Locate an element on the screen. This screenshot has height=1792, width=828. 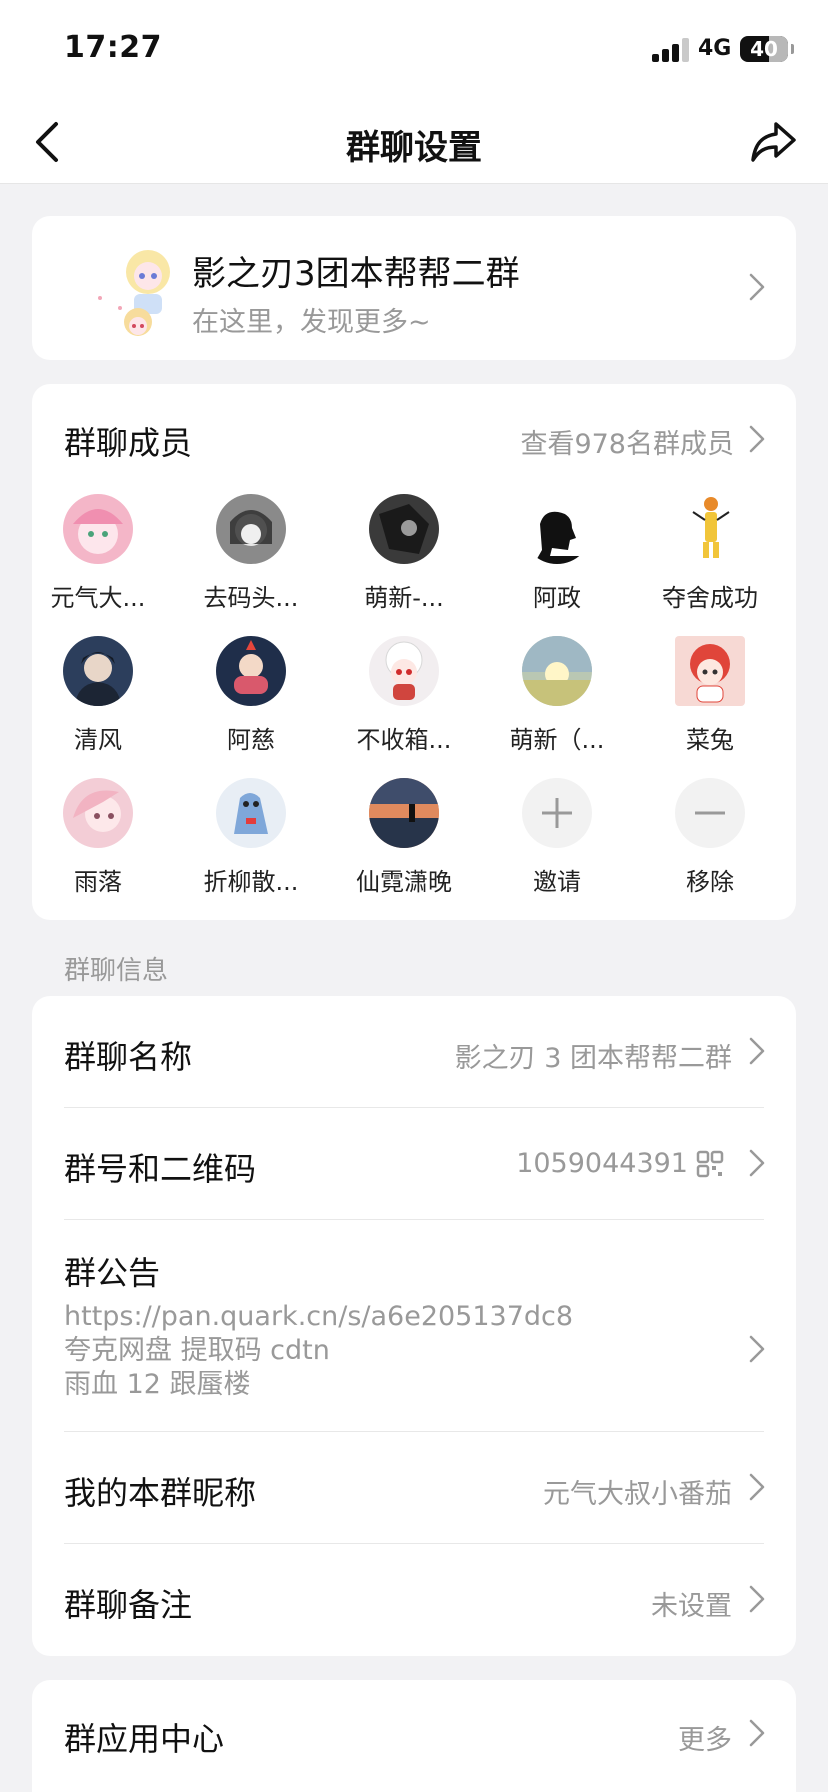
group-name-row: 群聊名称 影之刃 3 团本帮帮二群 is located at coordinates (414, 1052).